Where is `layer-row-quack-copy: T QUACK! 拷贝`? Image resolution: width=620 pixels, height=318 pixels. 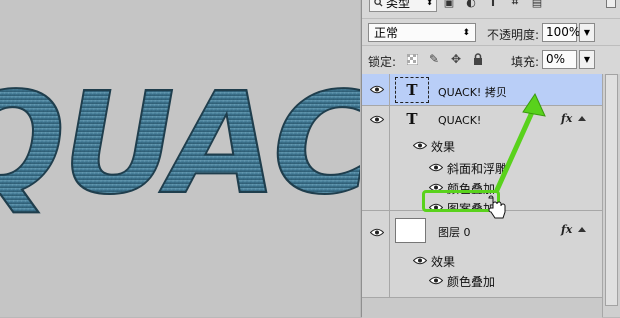
layer-row-quack-copy: T QUACK! 拷贝 is located at coordinates (482, 90).